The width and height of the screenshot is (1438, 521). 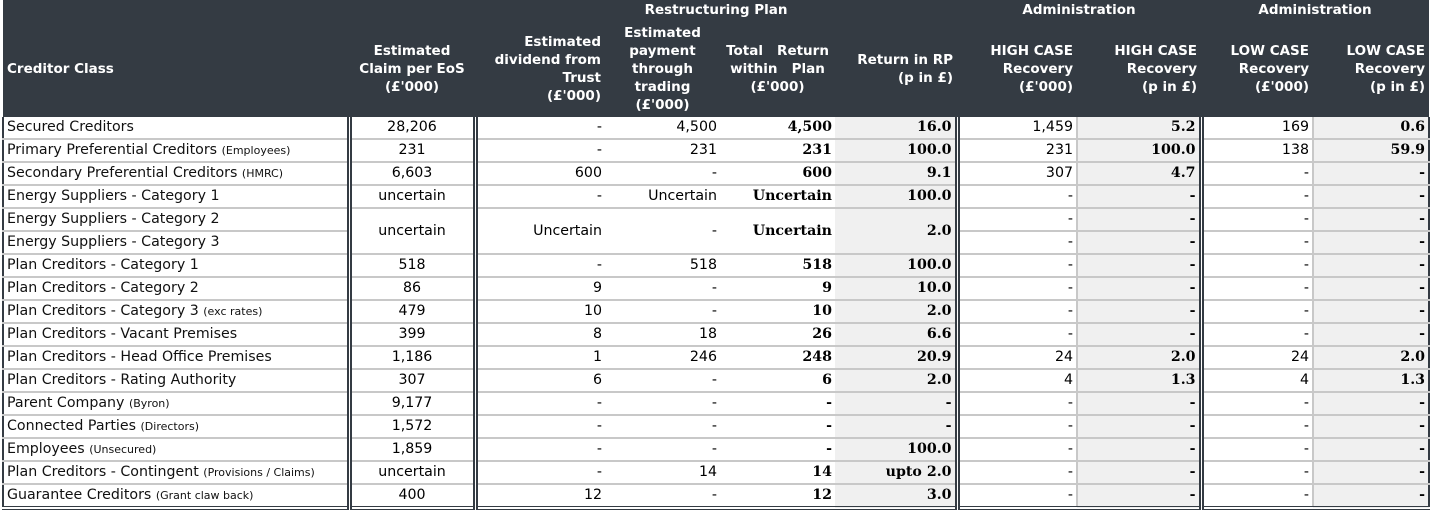 I want to click on column-header-creditor-class: Creditor Class, so click(x=176, y=69).